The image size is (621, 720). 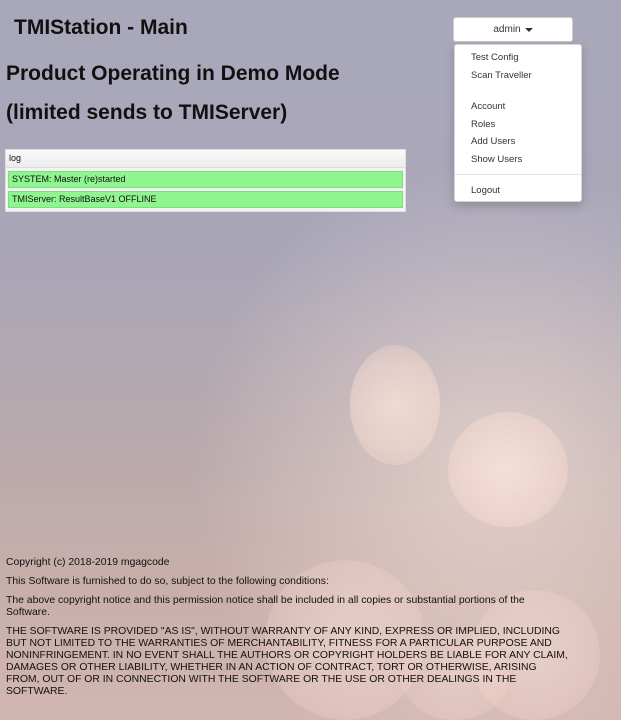 I want to click on menu-item-account: Account, so click(x=488, y=106).